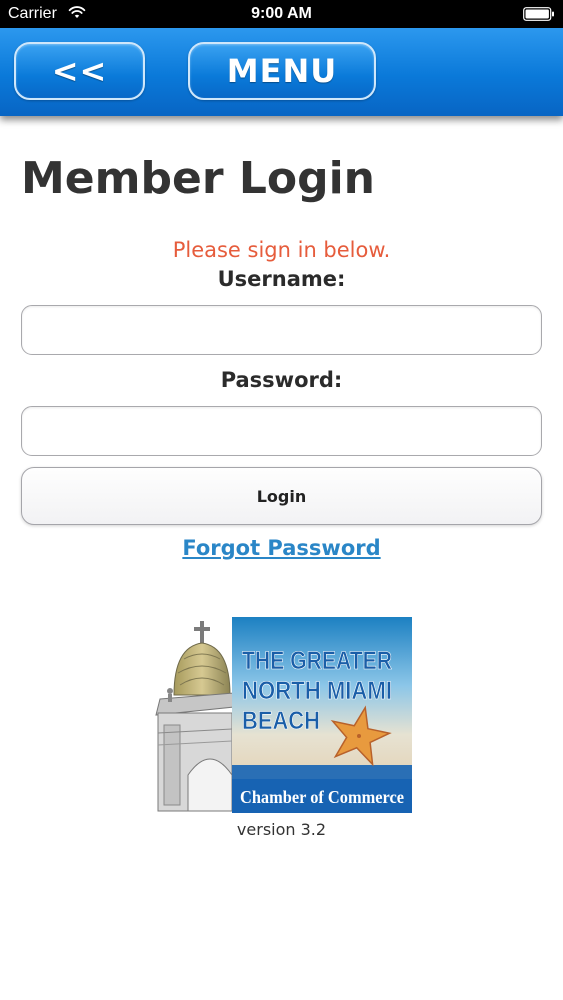 This screenshot has width=563, height=1000. I want to click on version-label: version 3.2, so click(281, 829).